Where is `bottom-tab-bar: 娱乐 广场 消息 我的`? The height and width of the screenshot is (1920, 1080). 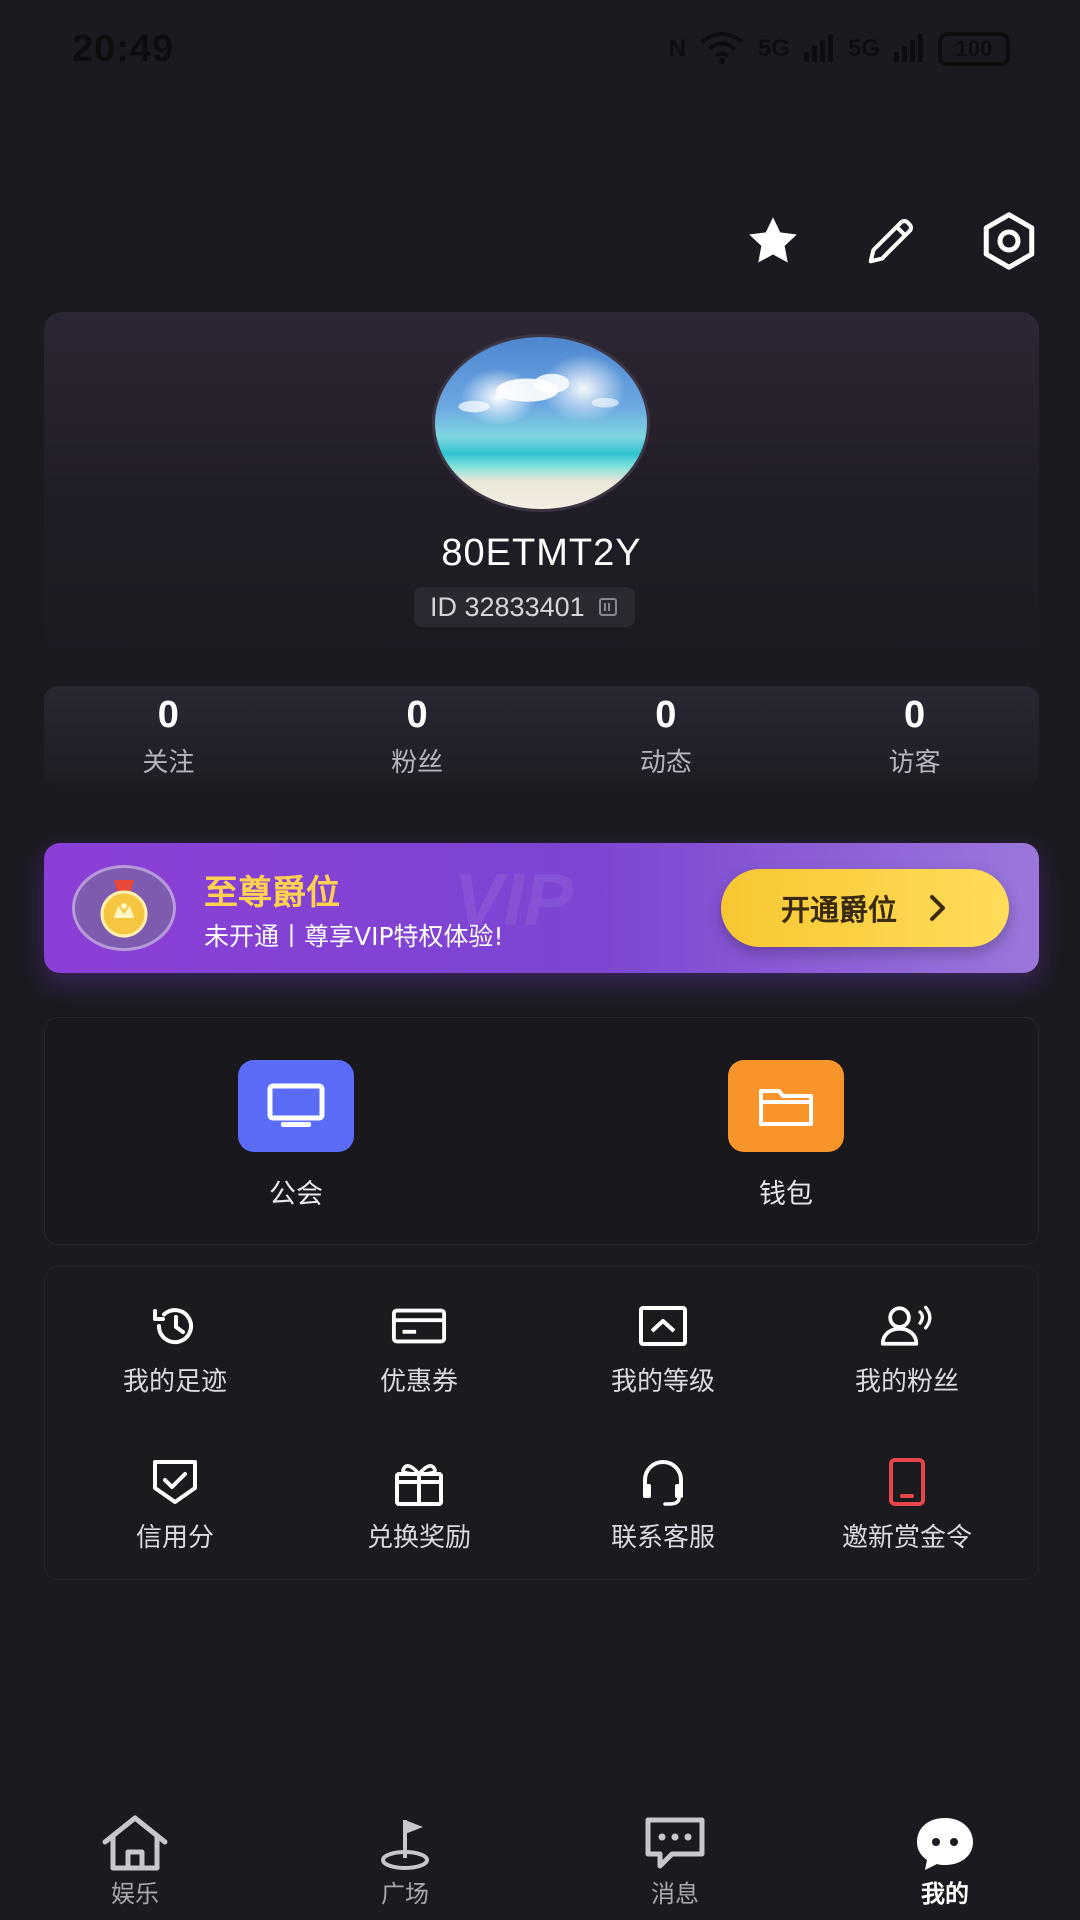 bottom-tab-bar: 娱乐 广场 消息 我的 is located at coordinates (540, 1860).